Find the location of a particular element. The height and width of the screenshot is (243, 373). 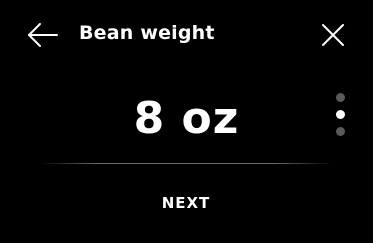

close-icon is located at coordinates (333, 35).